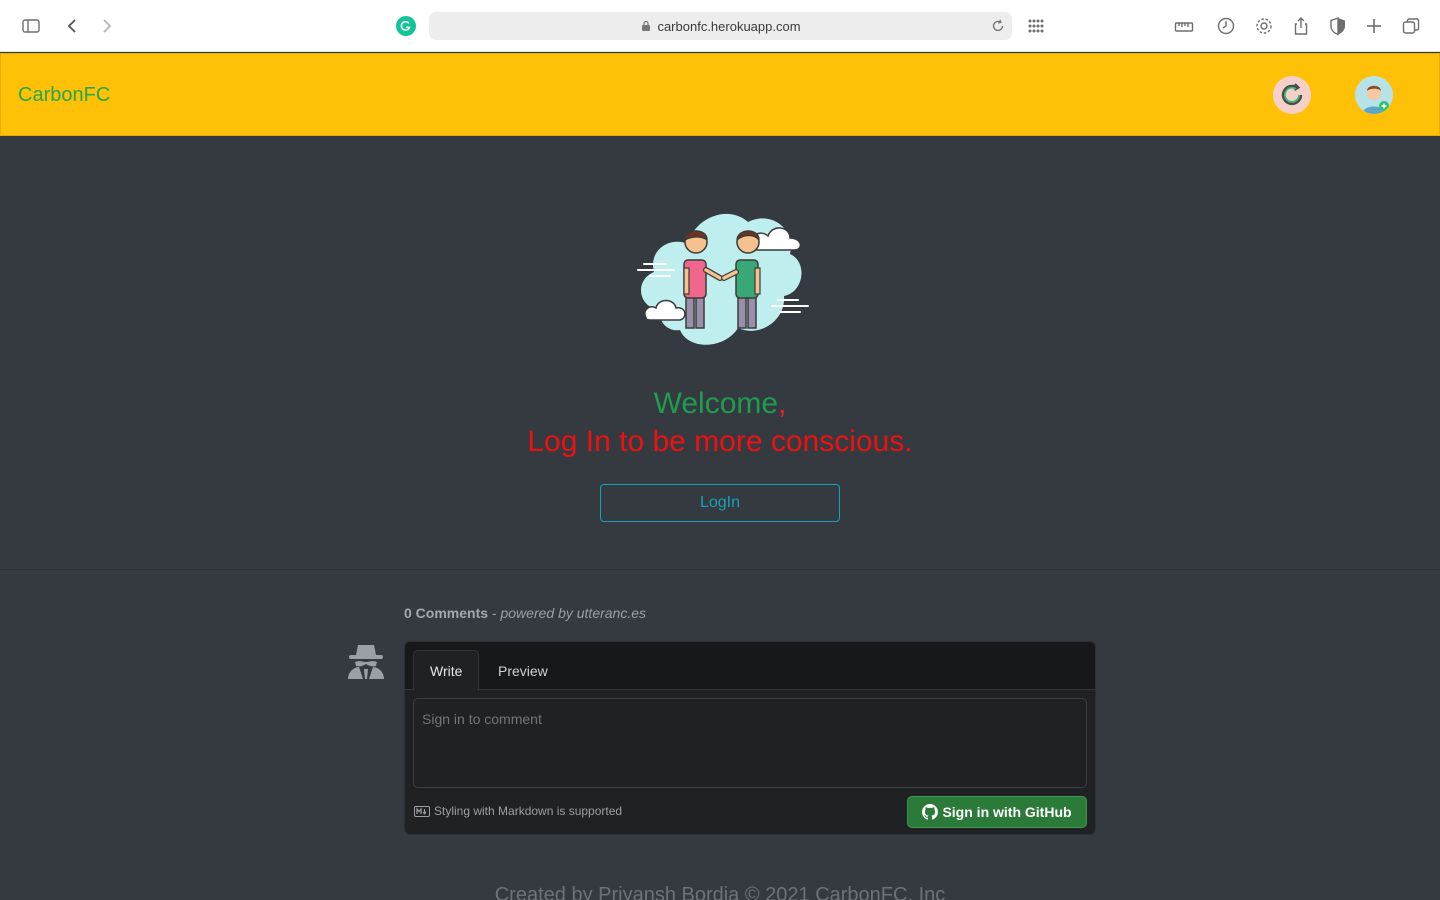 This screenshot has height=900, width=1440. What do you see at coordinates (422, 811) in the screenshot?
I see `markdown-icon` at bounding box center [422, 811].